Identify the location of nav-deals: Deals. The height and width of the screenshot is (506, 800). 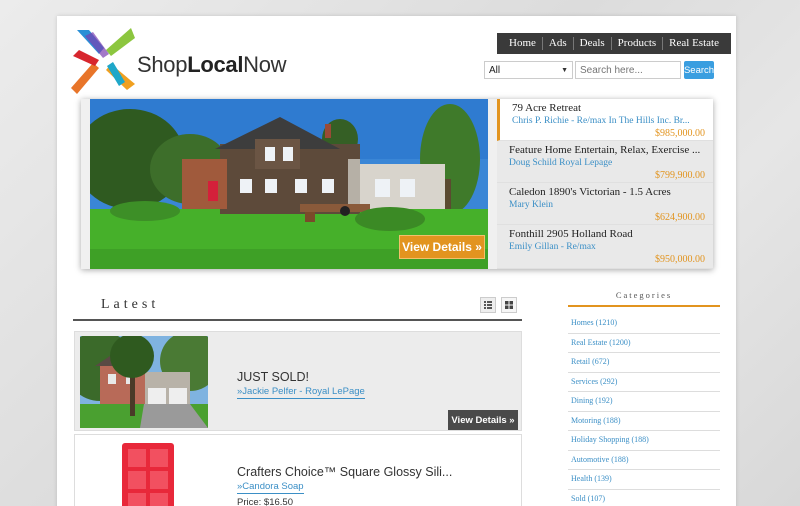
(593, 43).